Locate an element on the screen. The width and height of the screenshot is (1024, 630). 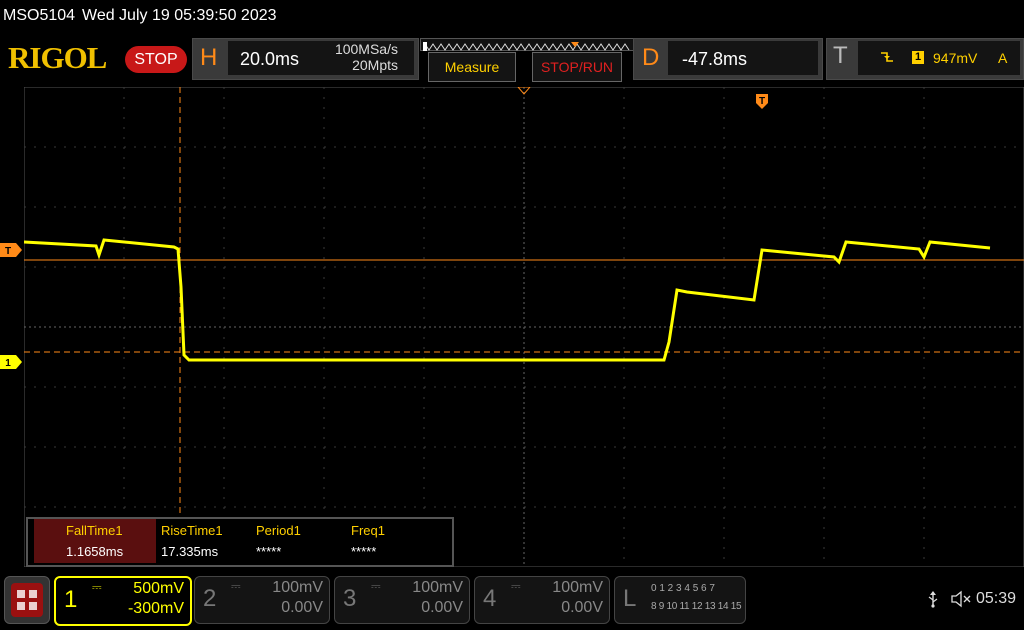
channel-2-number: 2 is located at coordinates (210, 598).